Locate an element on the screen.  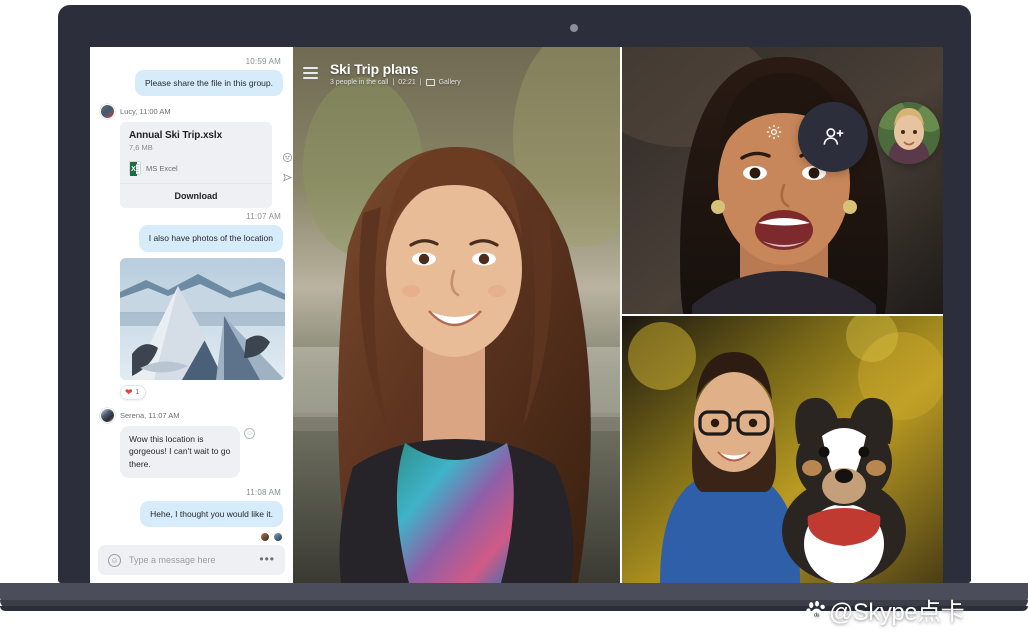
file-card-body: Annual Ski Trip.xslx 7,6 MB MS Excel is located at coordinates (196, 152).